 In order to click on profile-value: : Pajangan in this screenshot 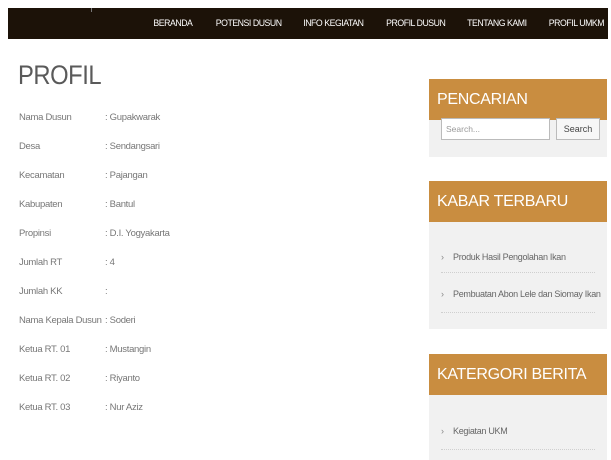, I will do `click(126, 175)`.